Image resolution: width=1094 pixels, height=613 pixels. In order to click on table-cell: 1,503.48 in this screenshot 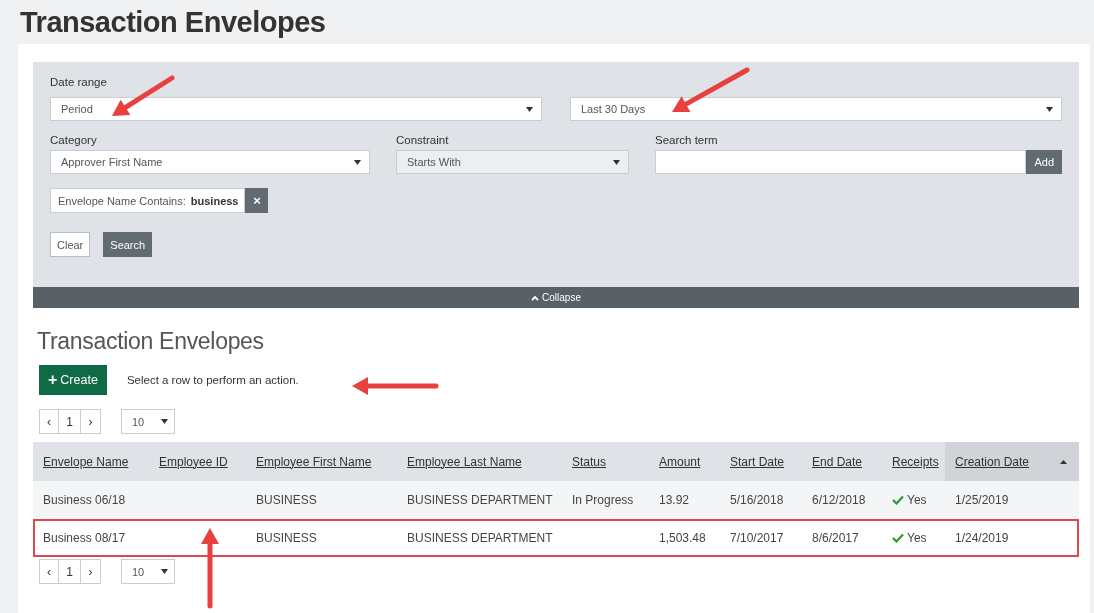, I will do `click(682, 538)`.